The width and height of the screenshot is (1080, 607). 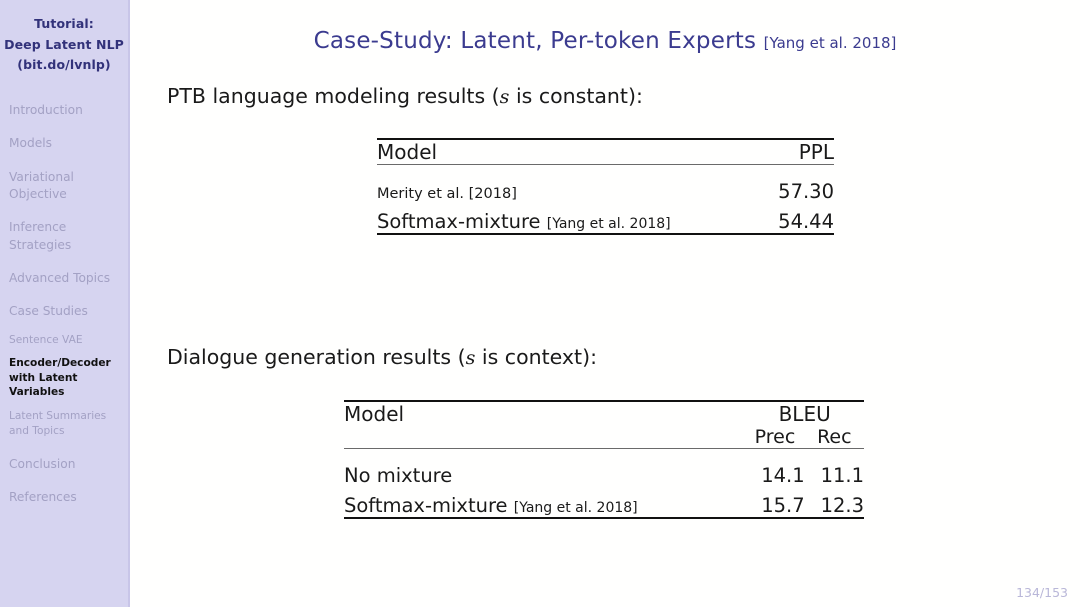 What do you see at coordinates (783, 475) in the screenshot?
I see `bleu-row-0-prec: 14.1` at bounding box center [783, 475].